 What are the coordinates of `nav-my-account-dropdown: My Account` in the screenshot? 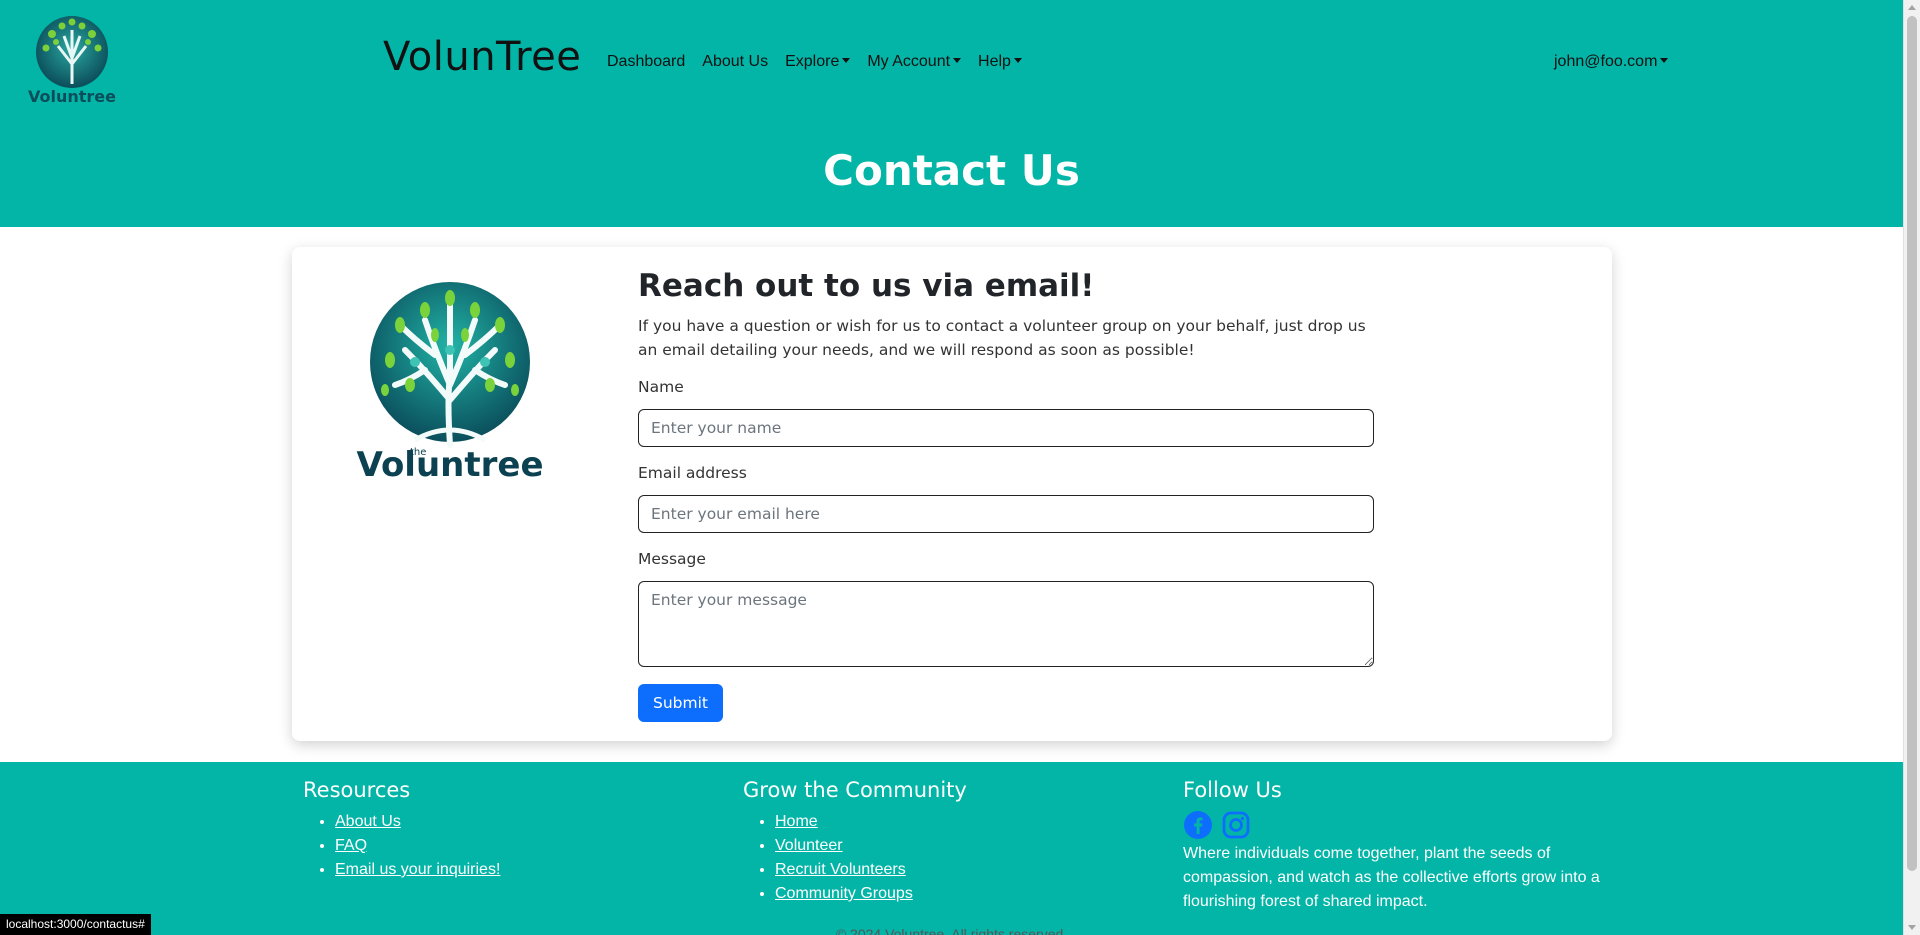 It's located at (914, 62).